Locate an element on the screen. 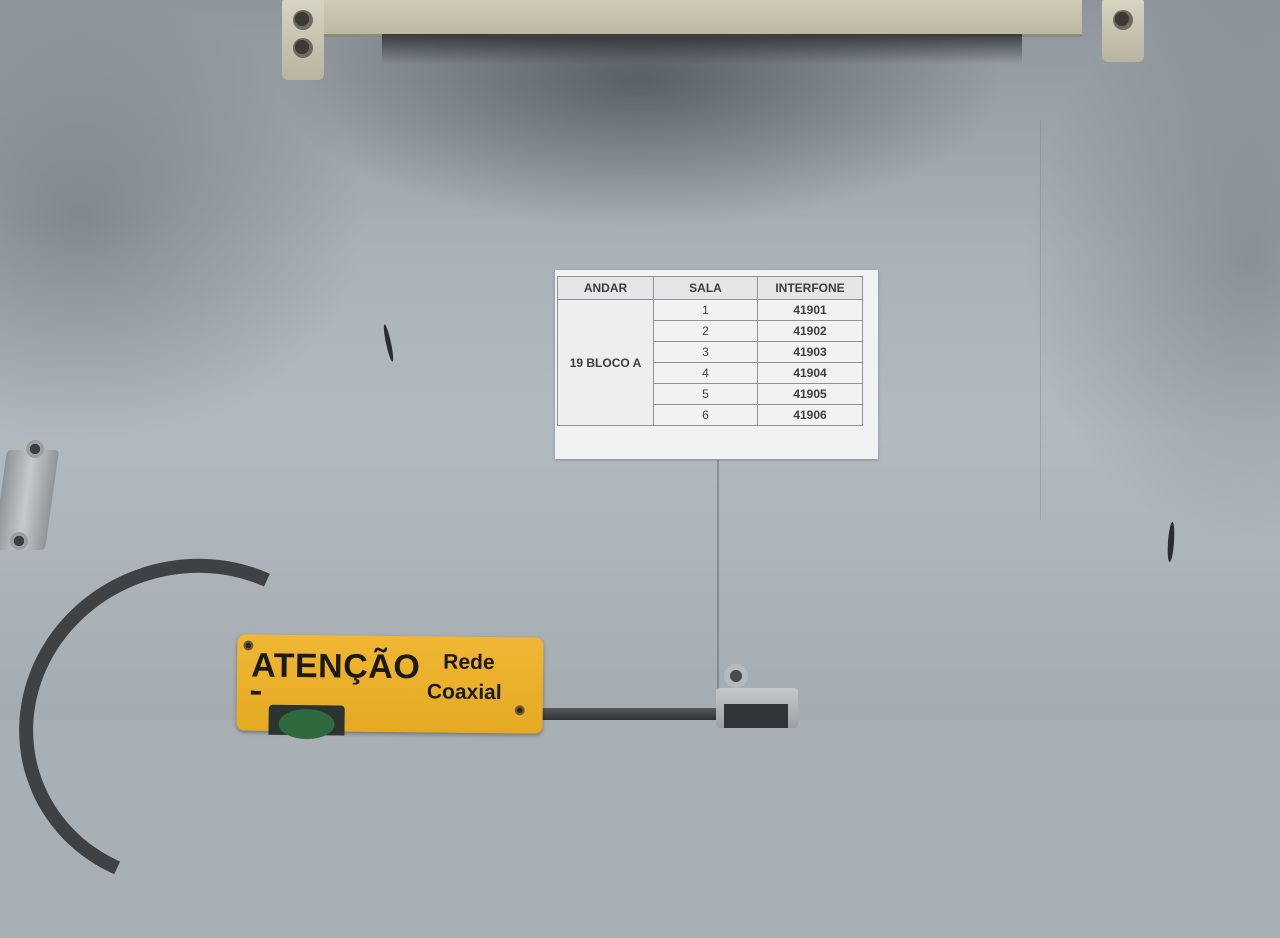 The height and width of the screenshot is (938, 1280). interfone-cell: 41906 is located at coordinates (810, 415).